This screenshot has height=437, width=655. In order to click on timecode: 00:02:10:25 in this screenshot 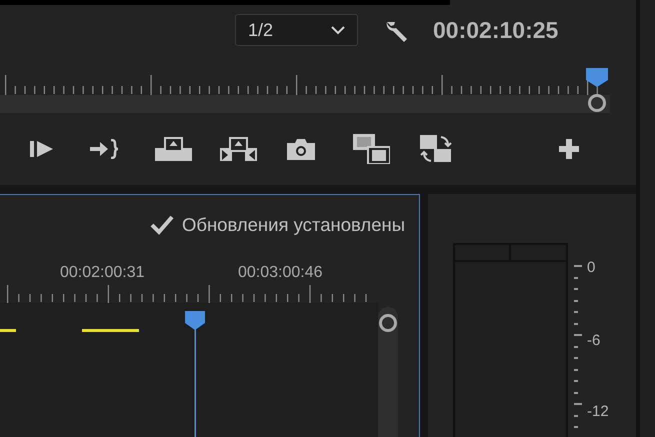, I will do `click(495, 30)`.